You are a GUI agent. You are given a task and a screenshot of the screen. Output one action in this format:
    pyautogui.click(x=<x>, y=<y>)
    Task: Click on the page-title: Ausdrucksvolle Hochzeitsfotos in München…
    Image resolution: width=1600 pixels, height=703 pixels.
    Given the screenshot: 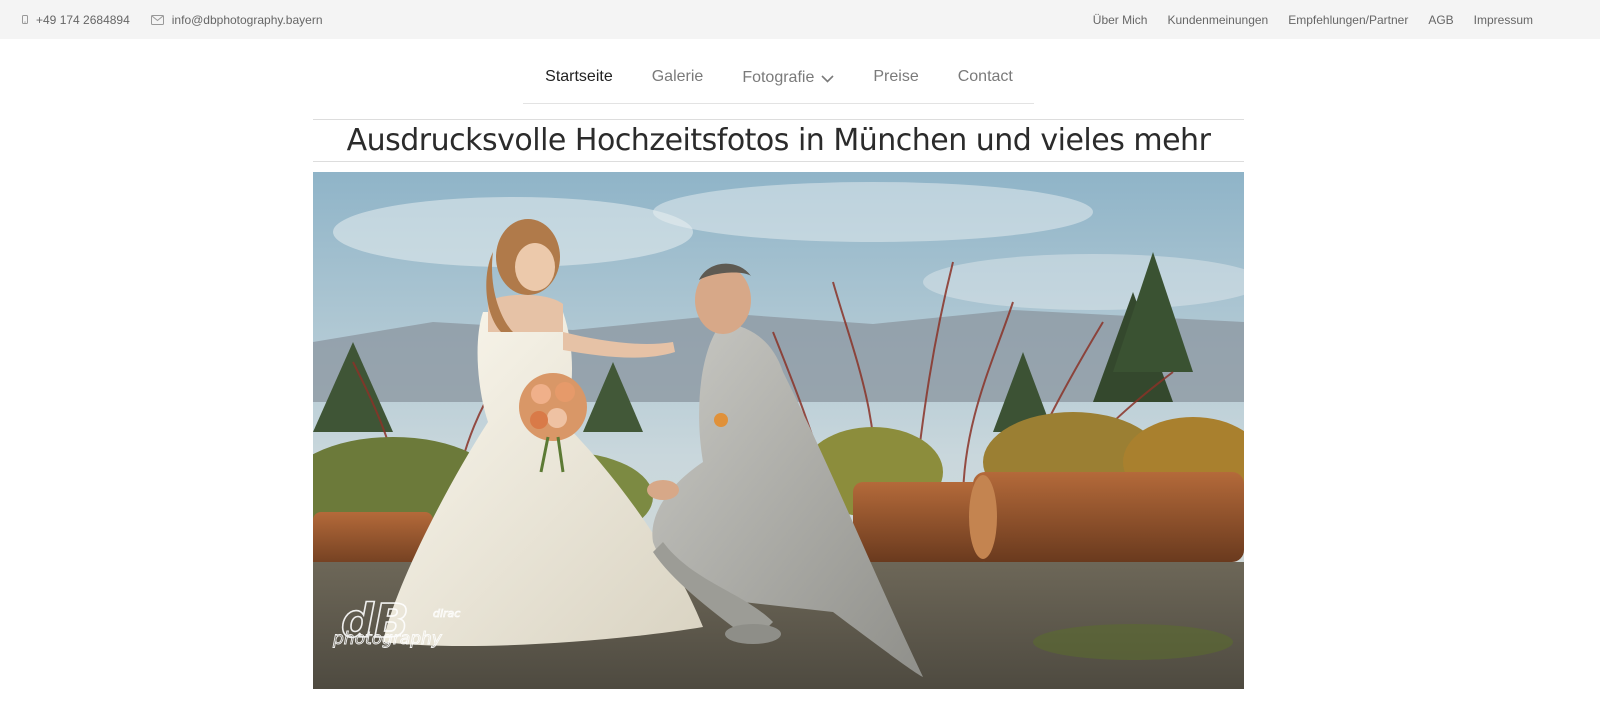 What is the action you would take?
    pyautogui.click(x=778, y=140)
    